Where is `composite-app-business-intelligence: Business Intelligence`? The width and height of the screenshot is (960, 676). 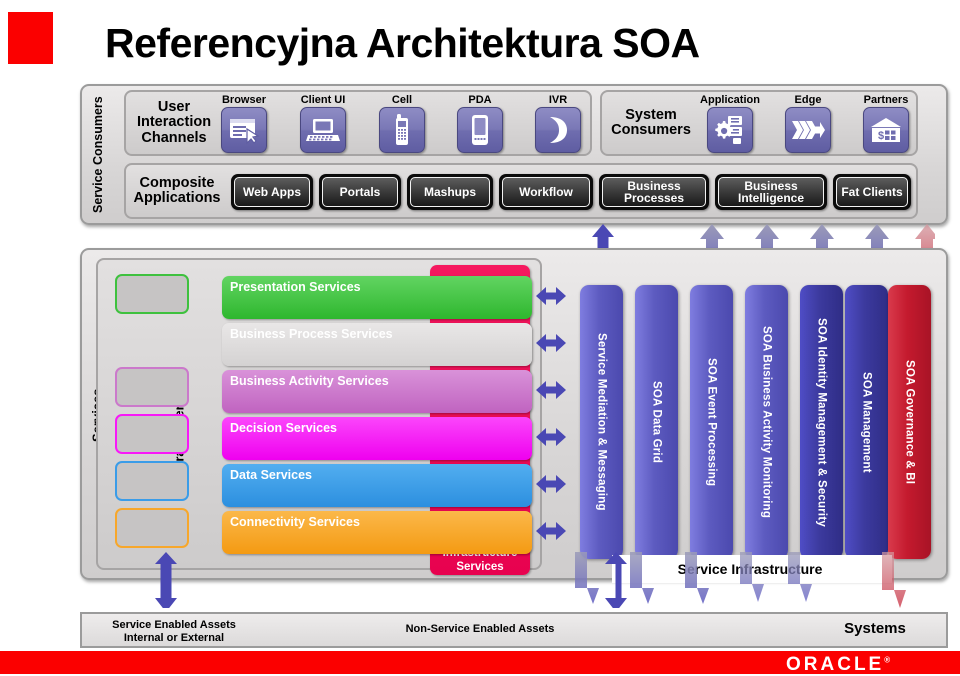 composite-app-business-intelligence: Business Intelligence is located at coordinates (771, 192).